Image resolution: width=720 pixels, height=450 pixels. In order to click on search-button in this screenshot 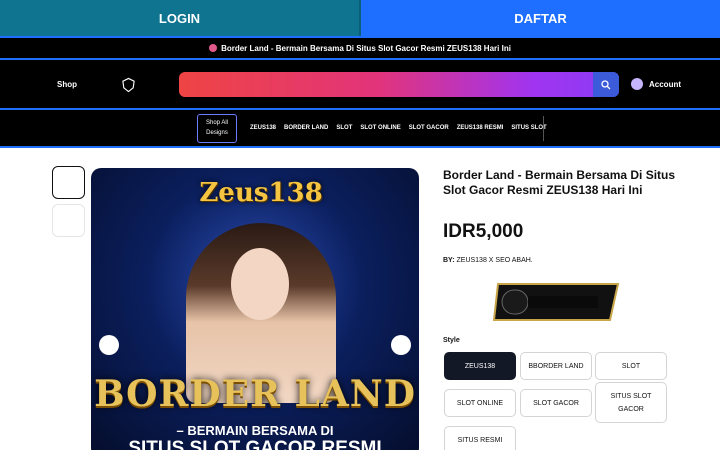, I will do `click(606, 84)`.